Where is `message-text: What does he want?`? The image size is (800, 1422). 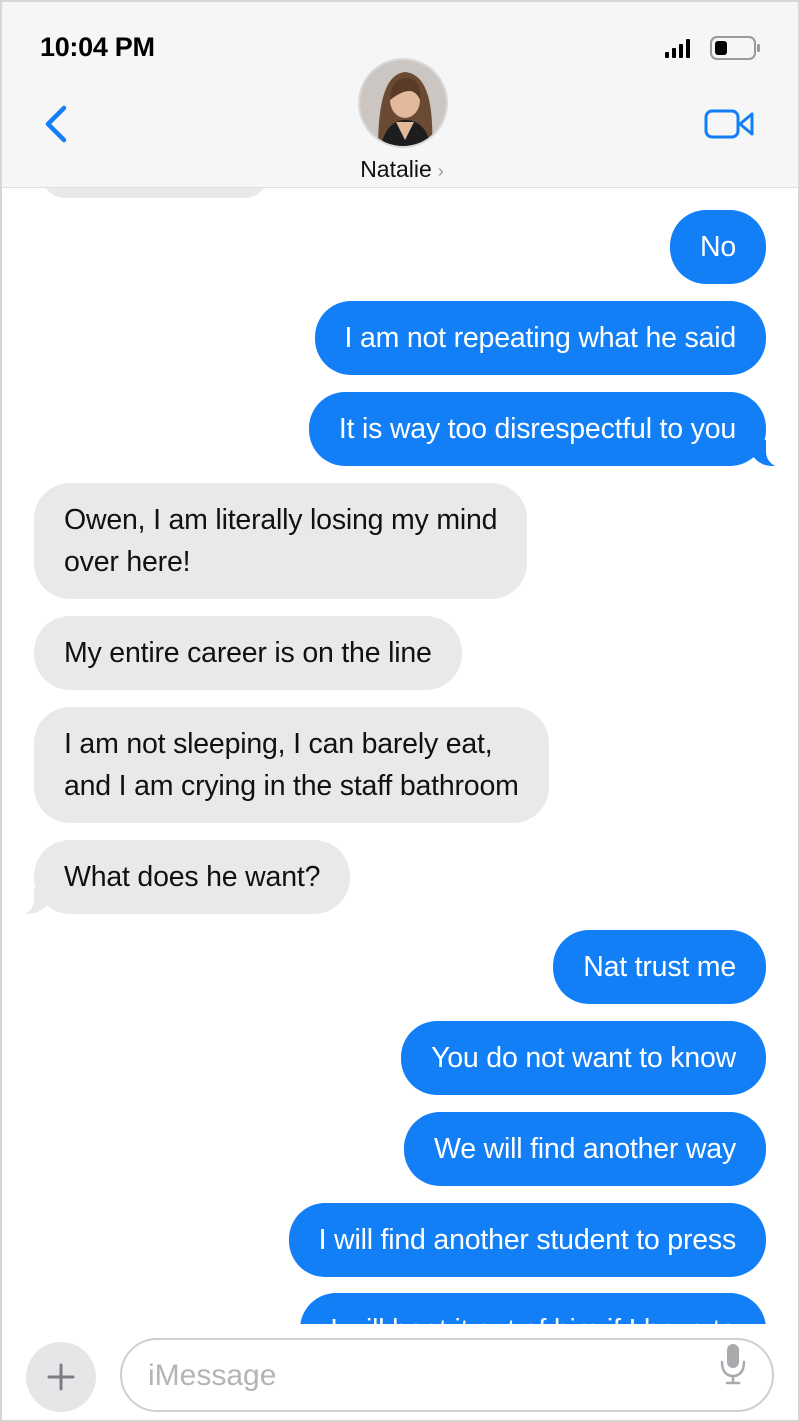
message-text: What does he want? is located at coordinates (192, 877).